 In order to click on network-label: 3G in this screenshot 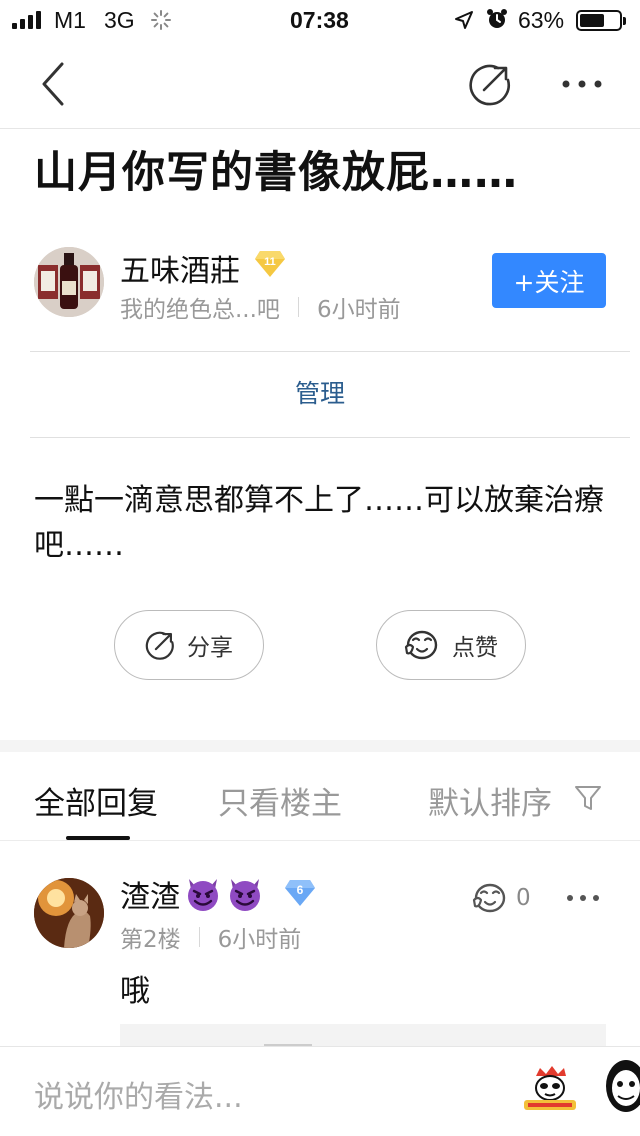, I will do `click(119, 20)`.